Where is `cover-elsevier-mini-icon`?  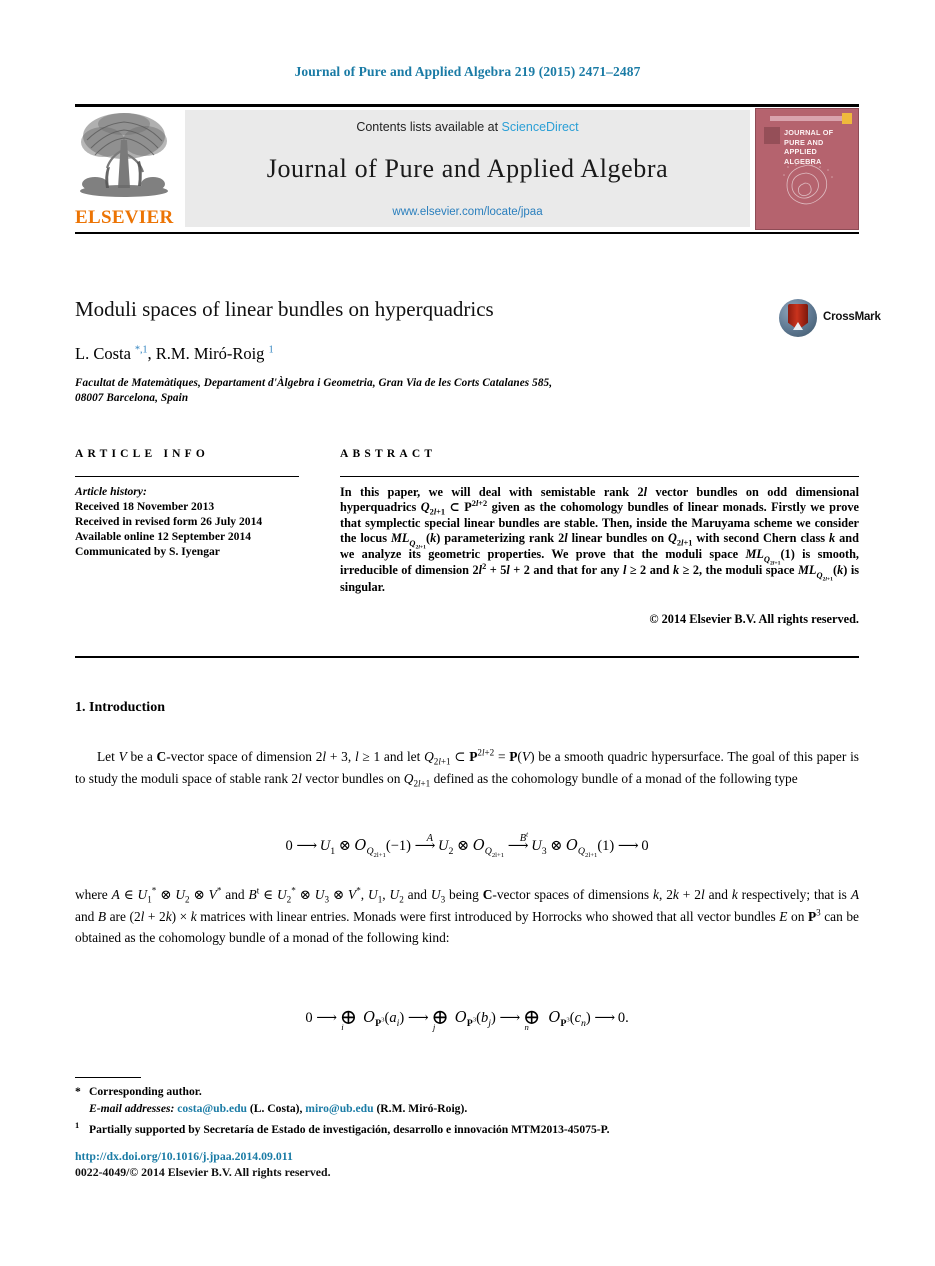
cover-elsevier-mini-icon is located at coordinates (772, 135).